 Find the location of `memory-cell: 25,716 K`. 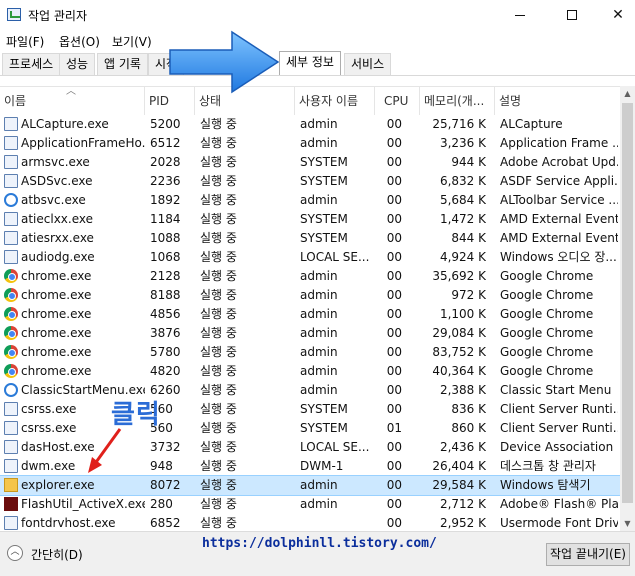

memory-cell: 25,716 K is located at coordinates (459, 124).